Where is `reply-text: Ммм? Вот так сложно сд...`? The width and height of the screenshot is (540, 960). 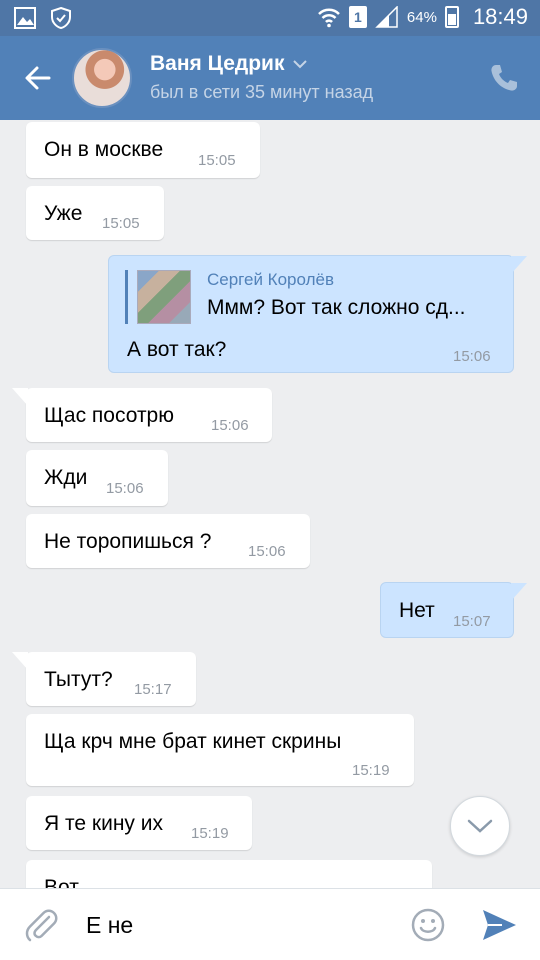 reply-text: Ммм? Вот так сложно сд... is located at coordinates (336, 307).